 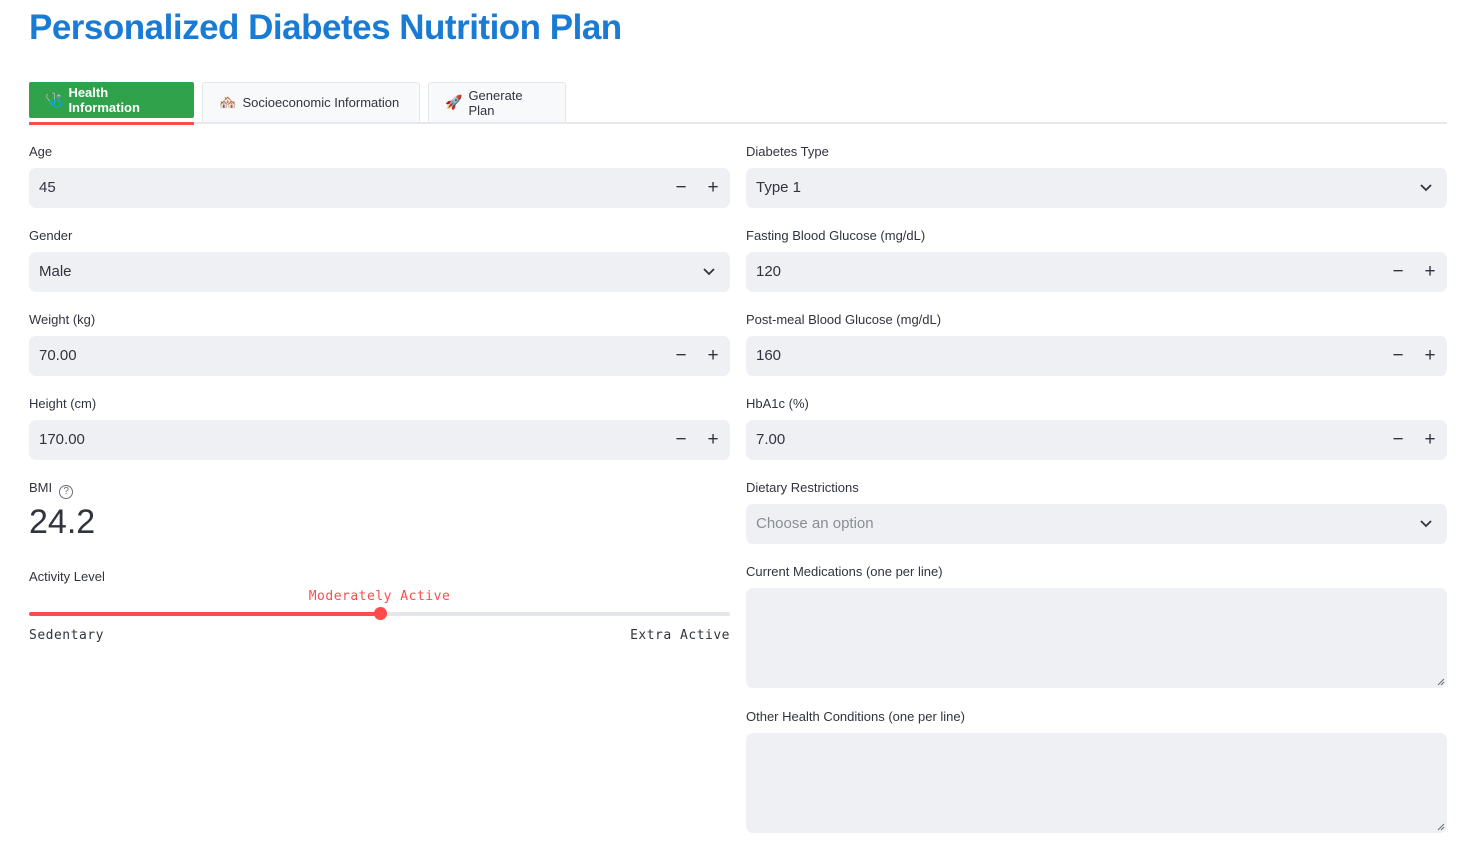 I want to click on hba1c-increment-button: +, so click(x=1430, y=440).